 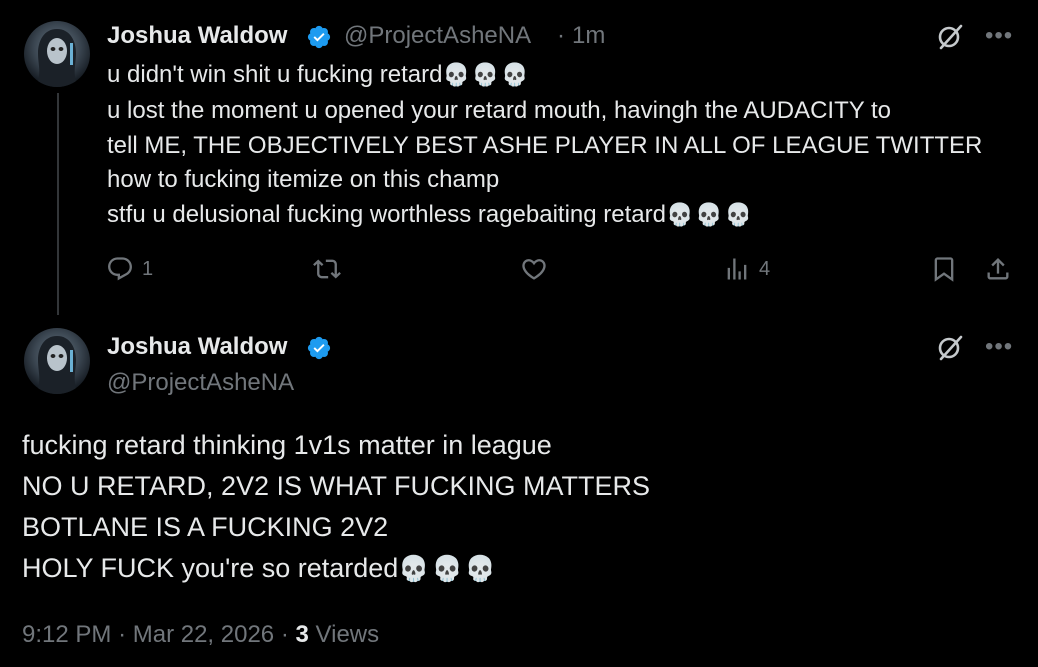 I want to click on repost-button, so click(x=331, y=269).